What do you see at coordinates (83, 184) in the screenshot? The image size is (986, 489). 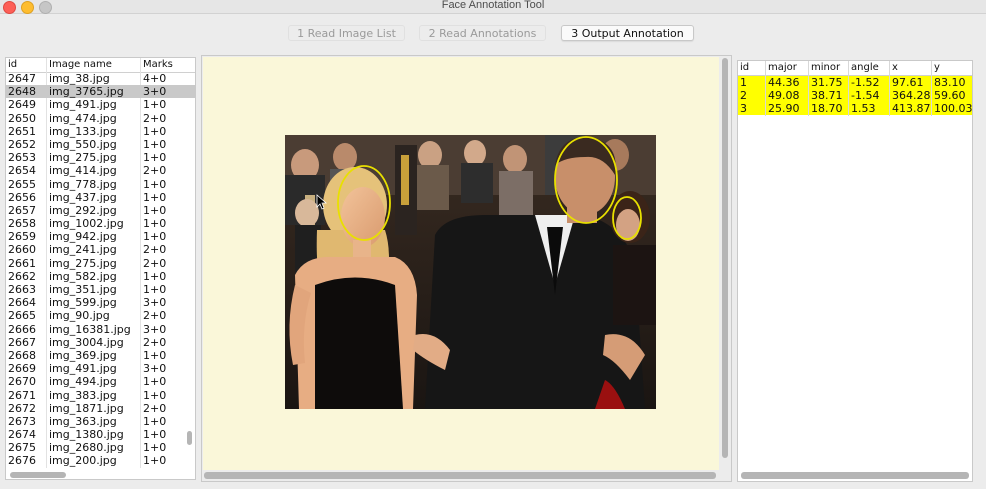 I see `image-name-cell: img_778.jpg` at bounding box center [83, 184].